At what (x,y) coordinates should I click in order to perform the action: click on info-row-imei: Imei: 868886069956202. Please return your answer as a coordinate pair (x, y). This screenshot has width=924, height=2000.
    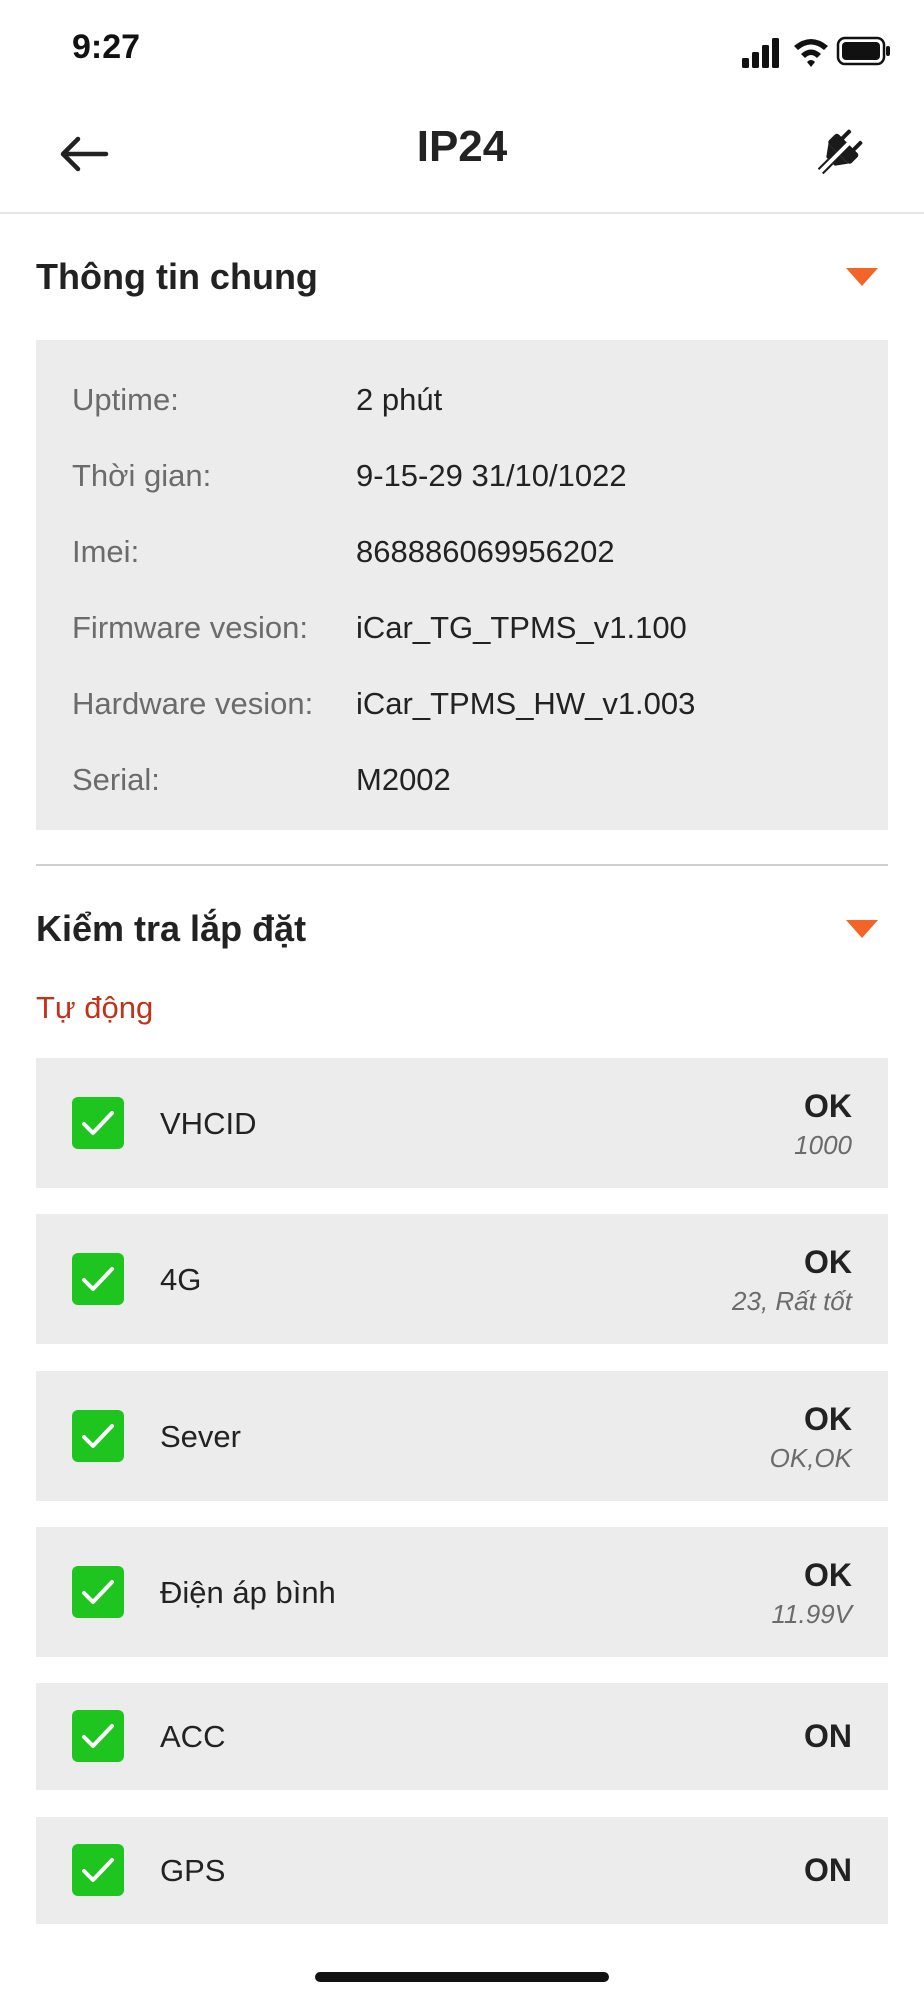
    Looking at the image, I should click on (470, 551).